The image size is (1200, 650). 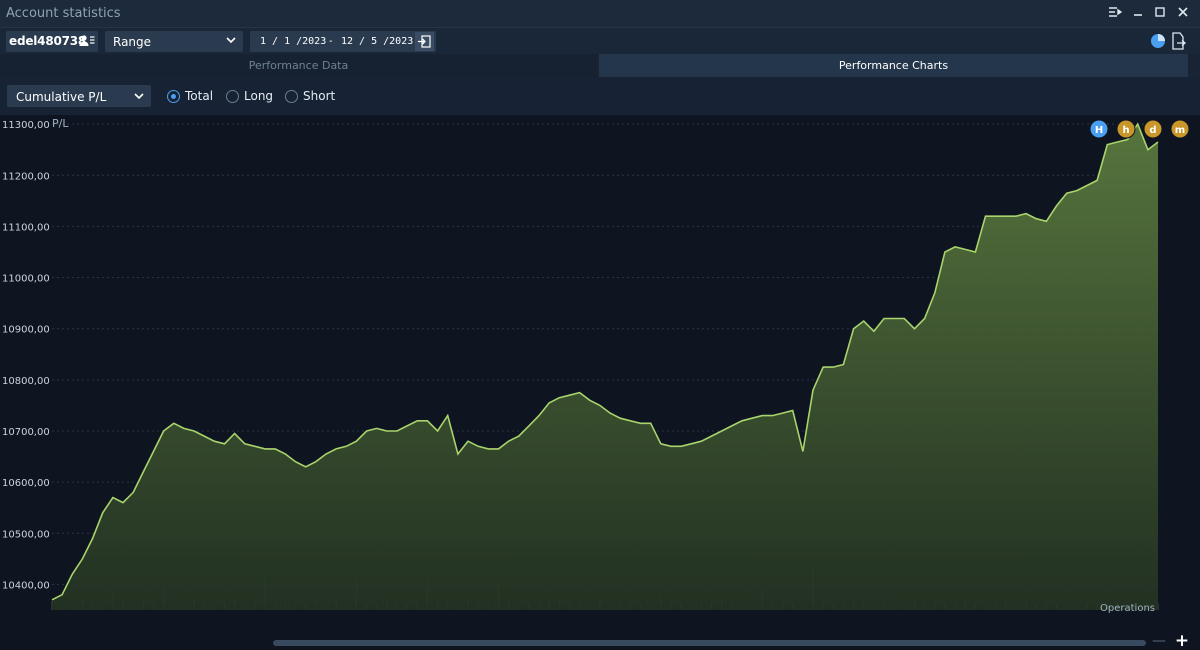 I want to click on radio-short-label: Short, so click(x=319, y=96).